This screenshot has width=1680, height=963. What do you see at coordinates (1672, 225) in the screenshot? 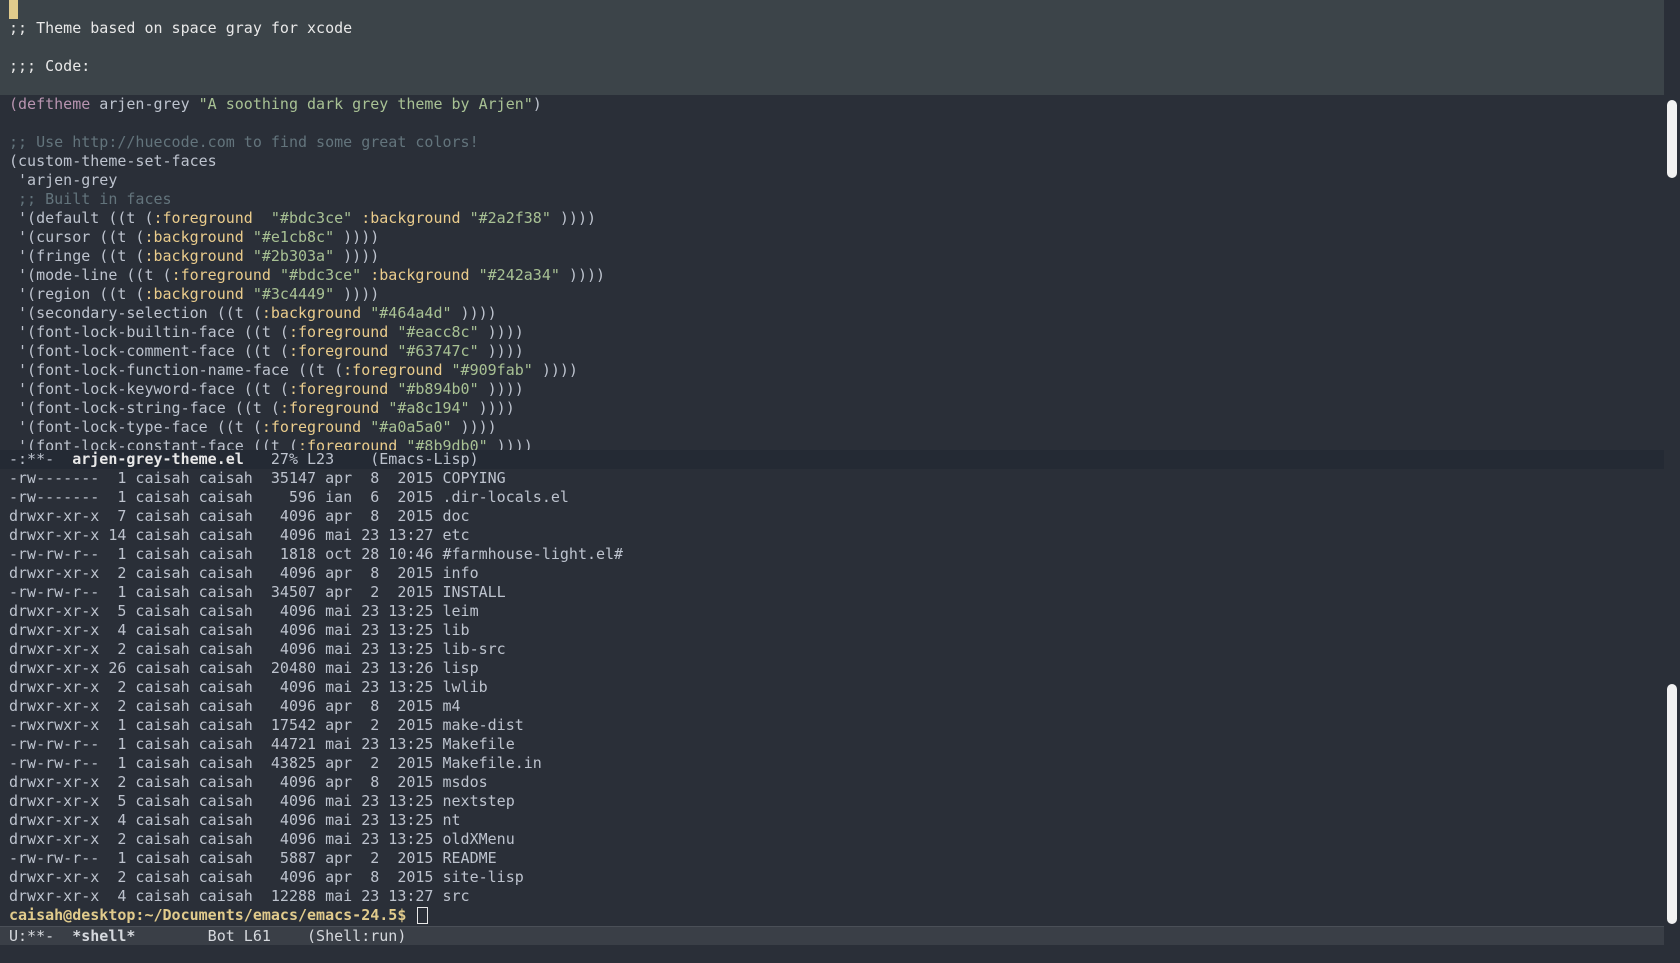
I see `code-scrollbar` at bounding box center [1672, 225].